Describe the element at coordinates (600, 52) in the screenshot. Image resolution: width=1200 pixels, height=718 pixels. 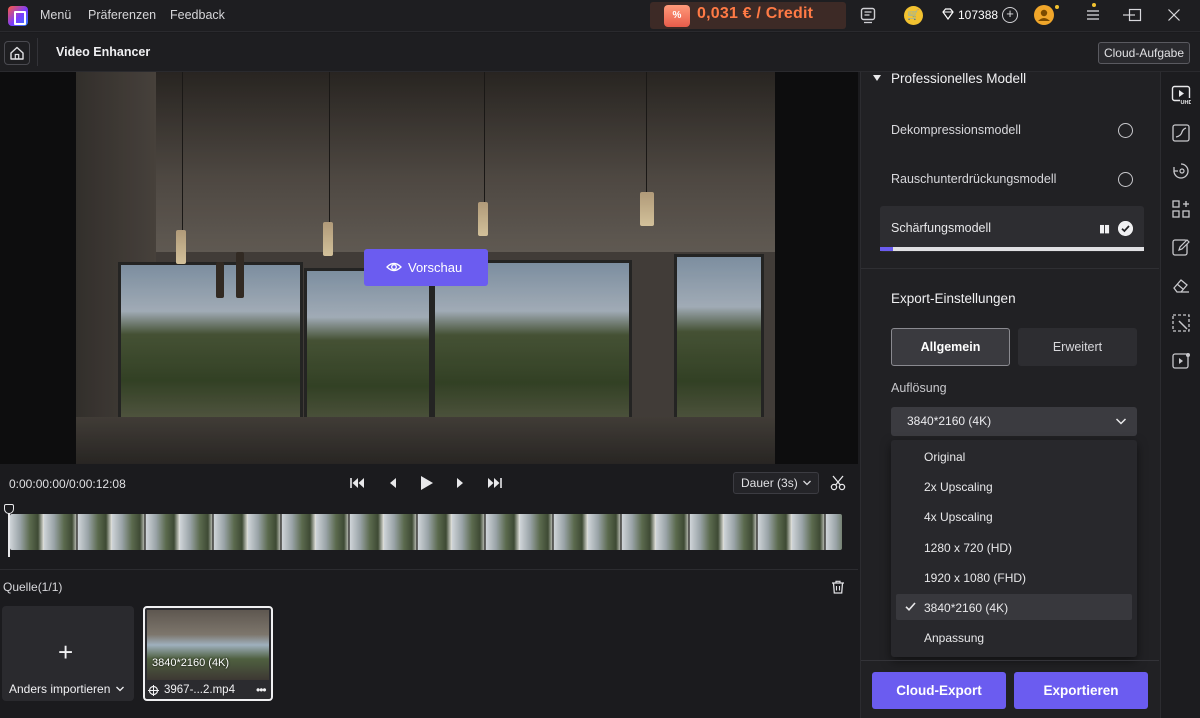
I see `sub-header` at that location.